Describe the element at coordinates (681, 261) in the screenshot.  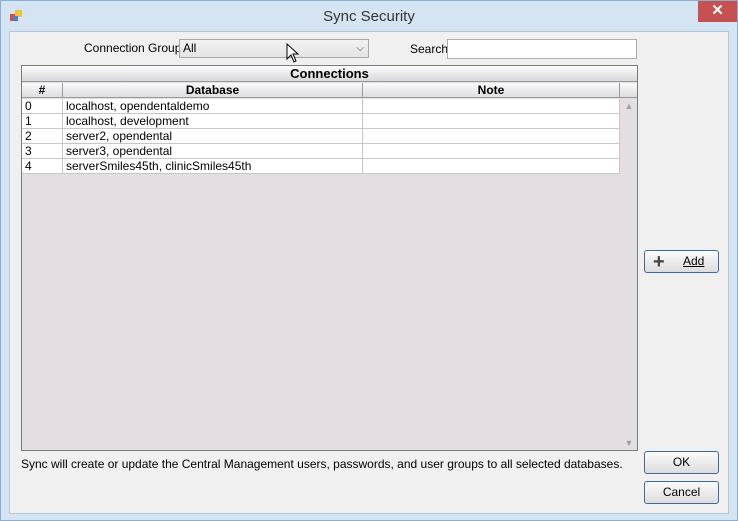
I see `add-button: + Add` at that location.